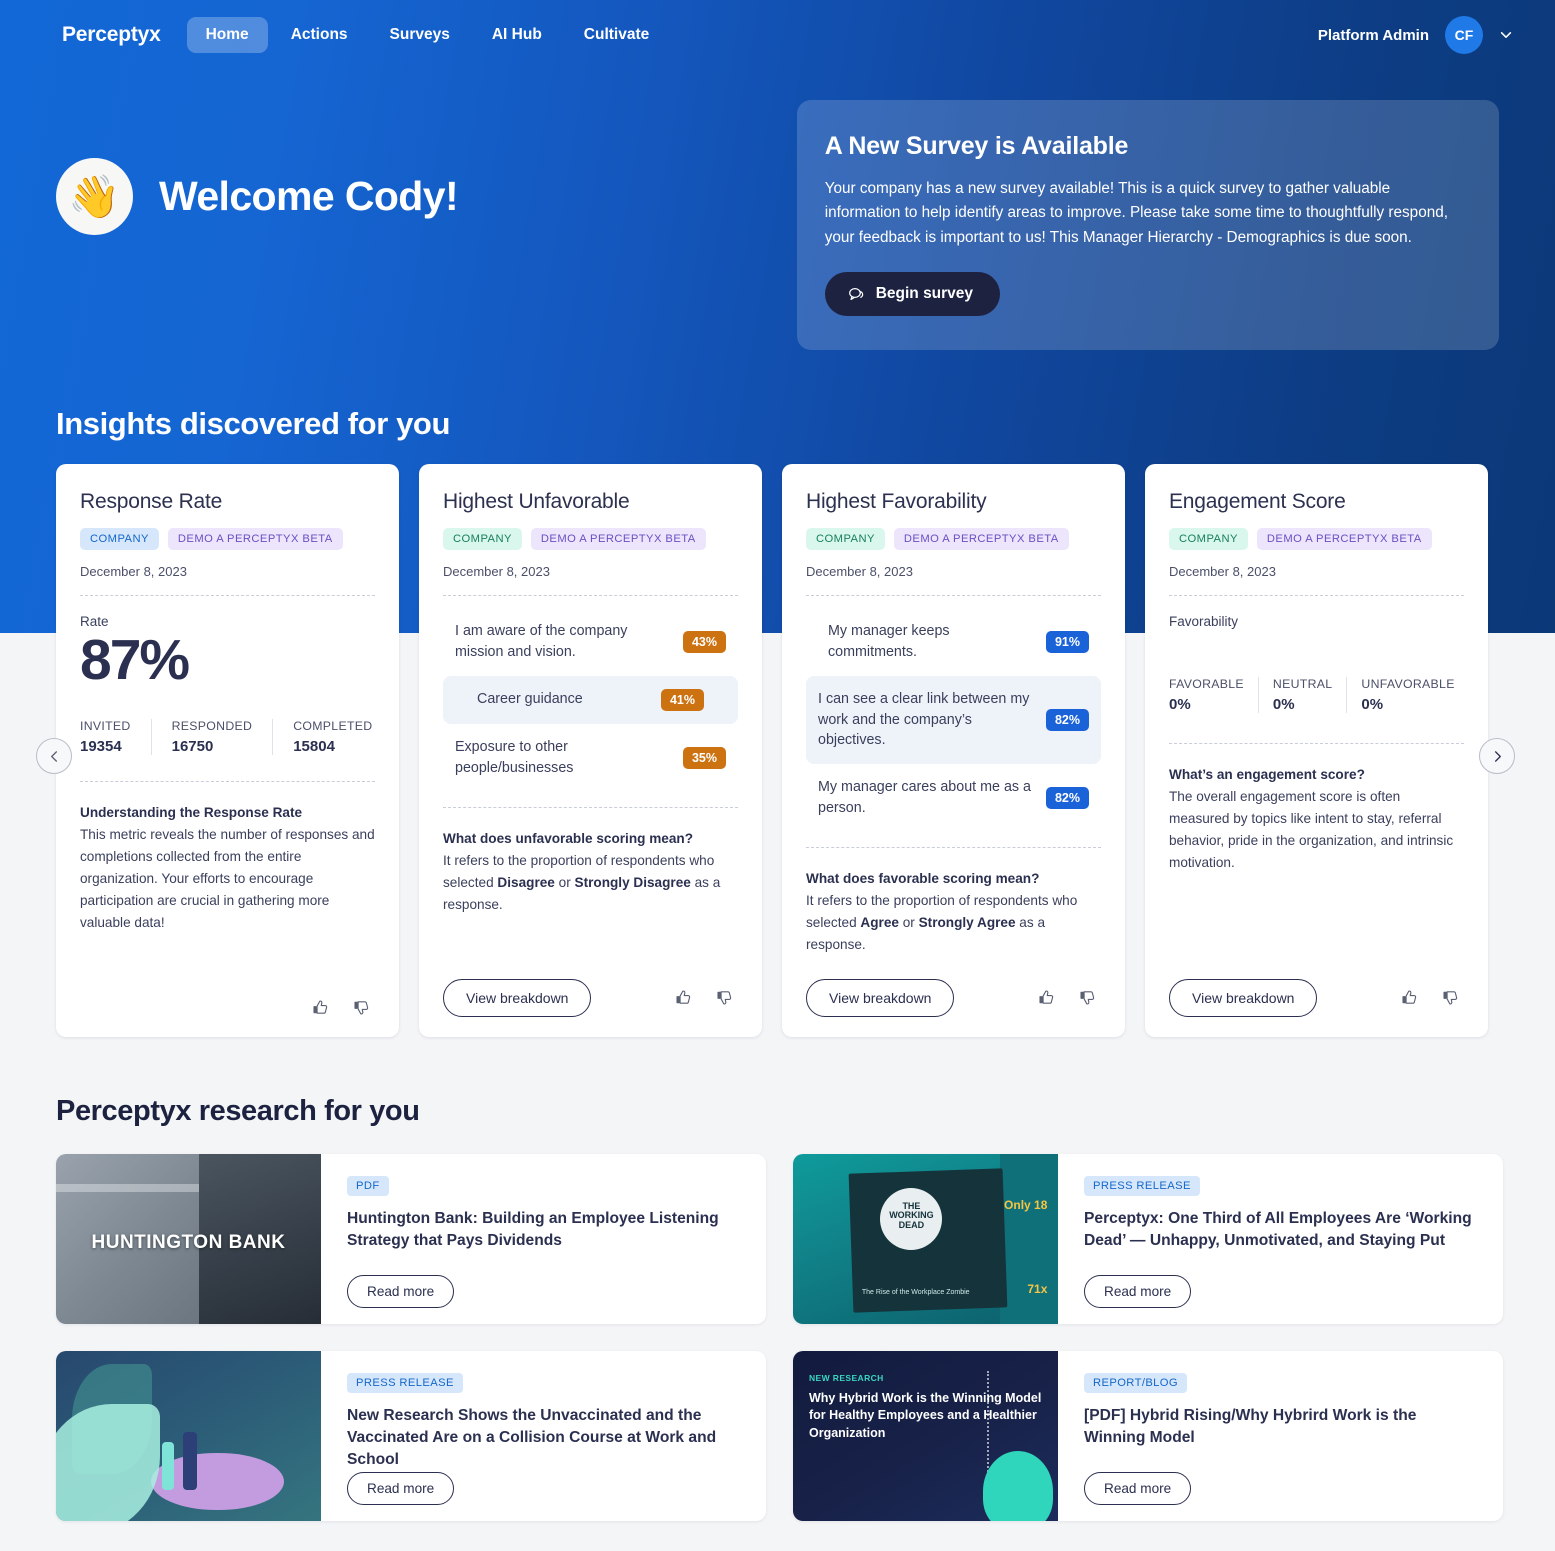 The height and width of the screenshot is (1551, 1555). Describe the element at coordinates (1464, 35) in the screenshot. I see `avatar: CF` at that location.